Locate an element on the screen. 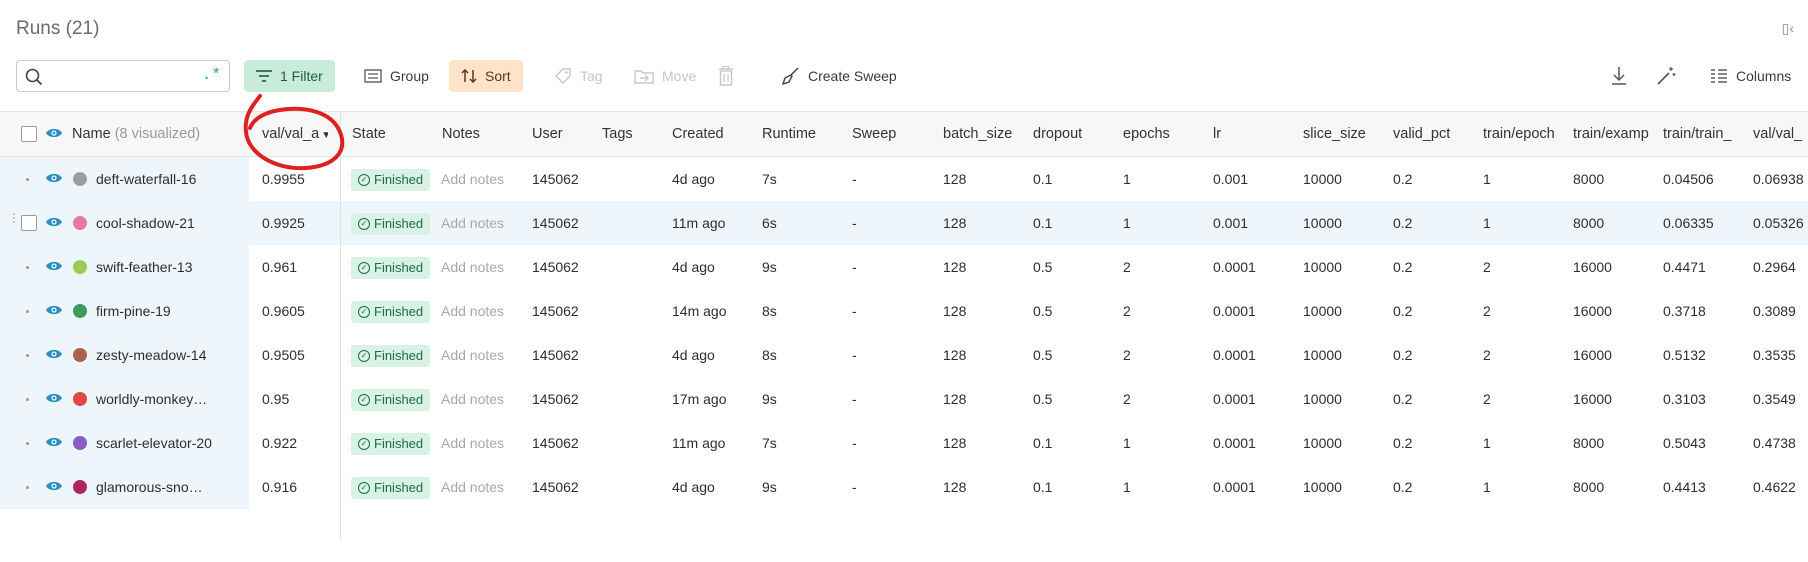 The width and height of the screenshot is (1808, 562). run-name: zesty-meadow-14 is located at coordinates (161, 355).